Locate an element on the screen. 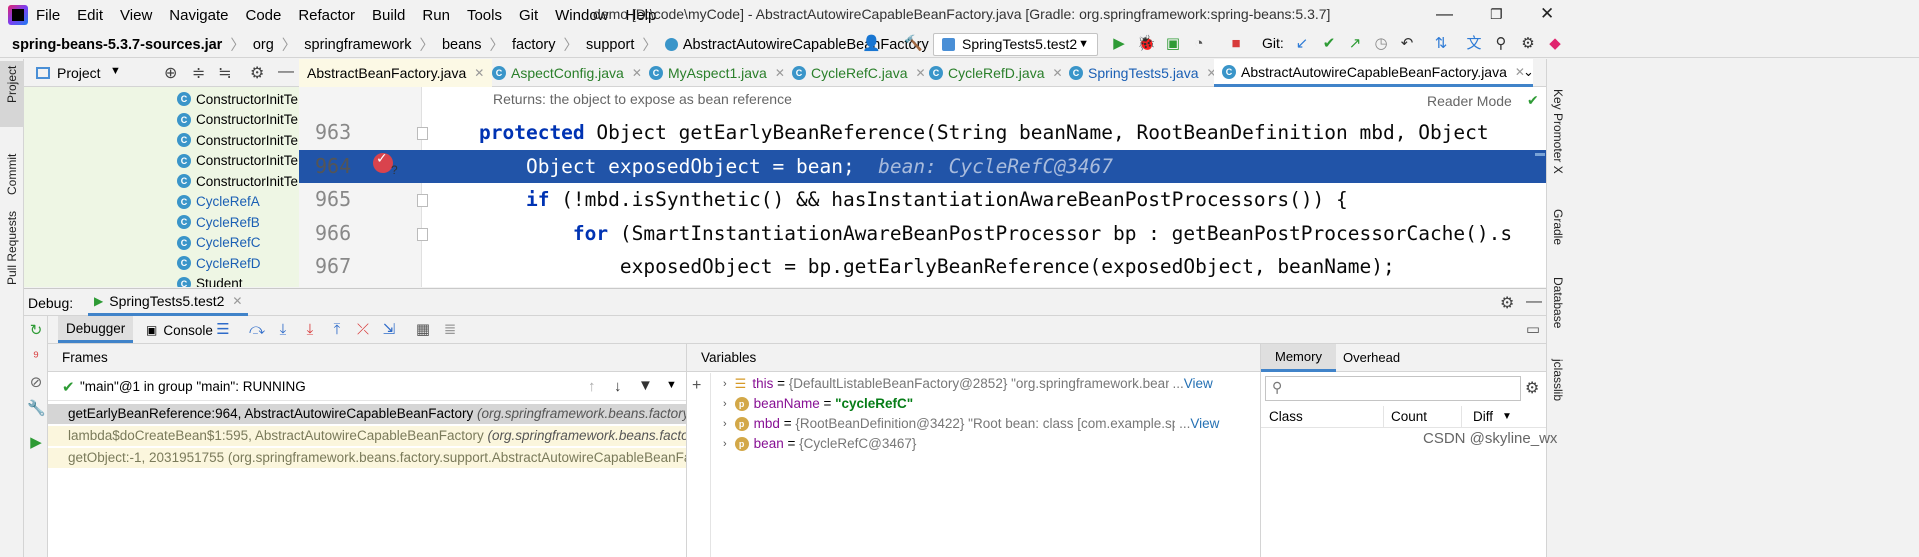 The image size is (1919, 557). trace-icon: ≣ is located at coordinates (450, 330).